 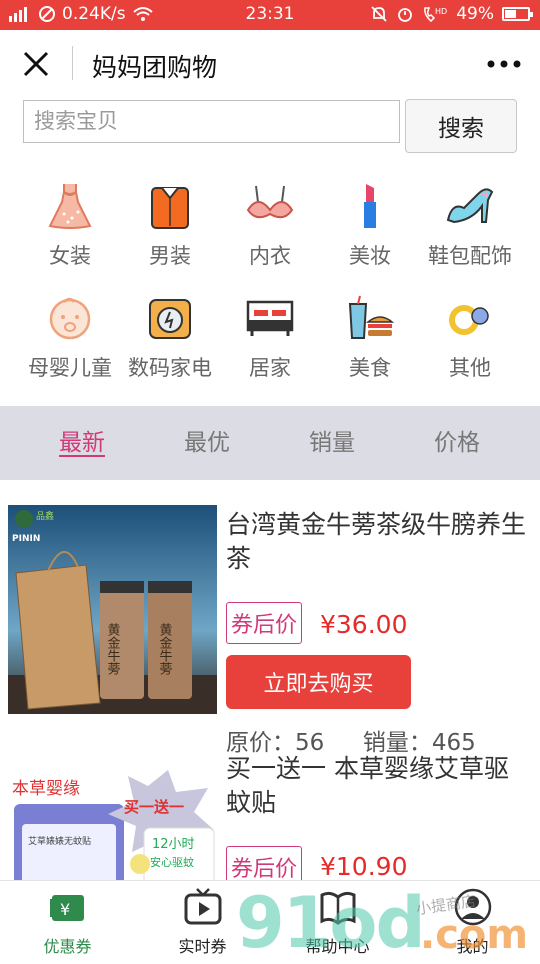 I want to click on photo-brand-en: PININ, so click(x=26, y=539).